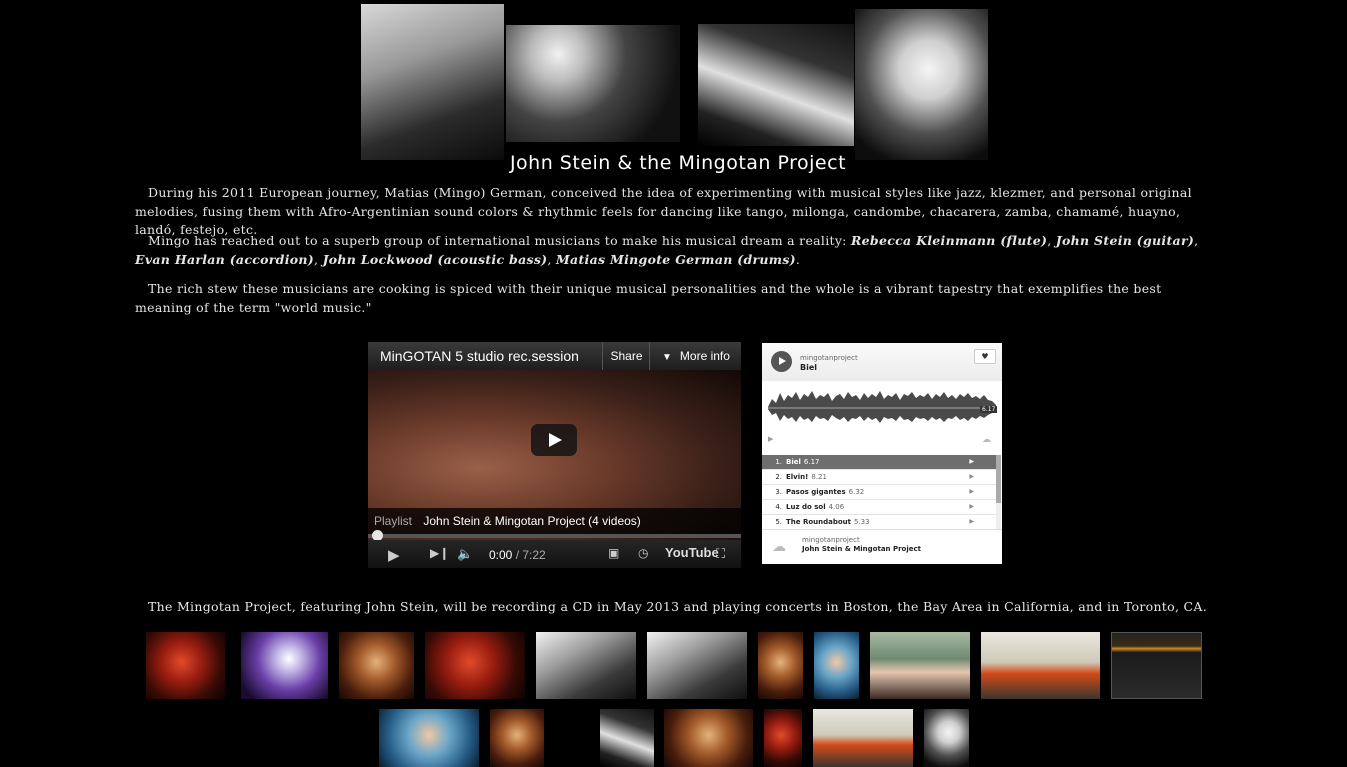 This screenshot has height=767, width=1347. Describe the element at coordinates (778, 492) in the screenshot. I see `track-number: 3.` at that location.